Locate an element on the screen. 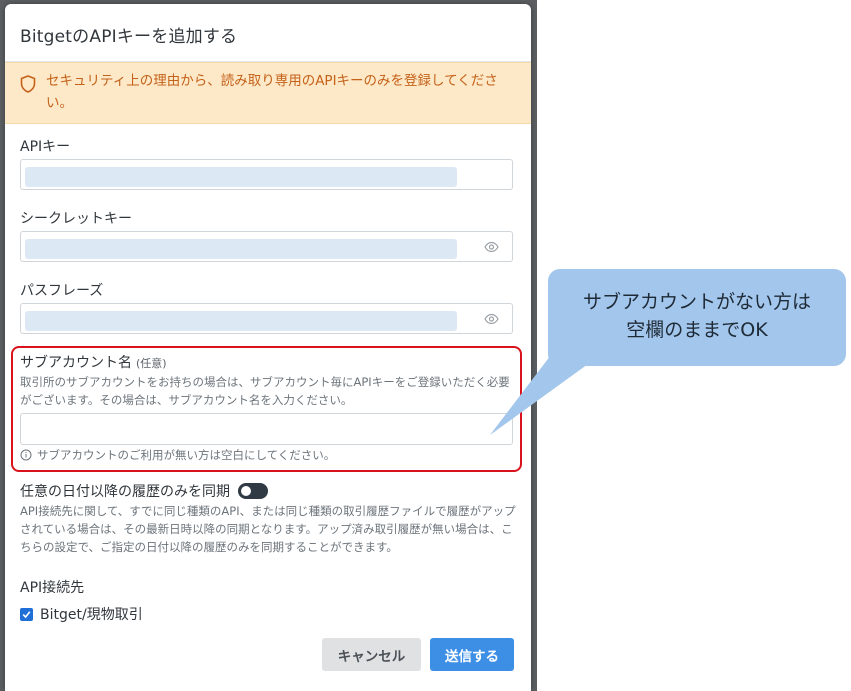 Image resolution: width=851 pixels, height=691 pixels. subaccount-label: サブアカウント名 (任意) is located at coordinates (93, 362).